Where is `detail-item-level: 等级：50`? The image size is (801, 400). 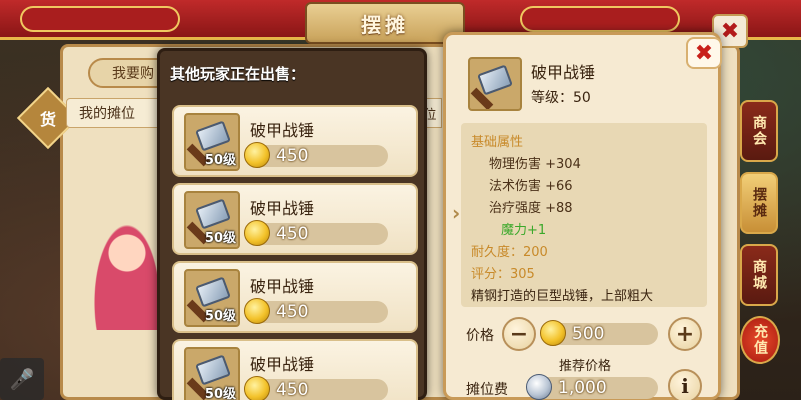 detail-item-level: 等级：50 is located at coordinates (561, 98).